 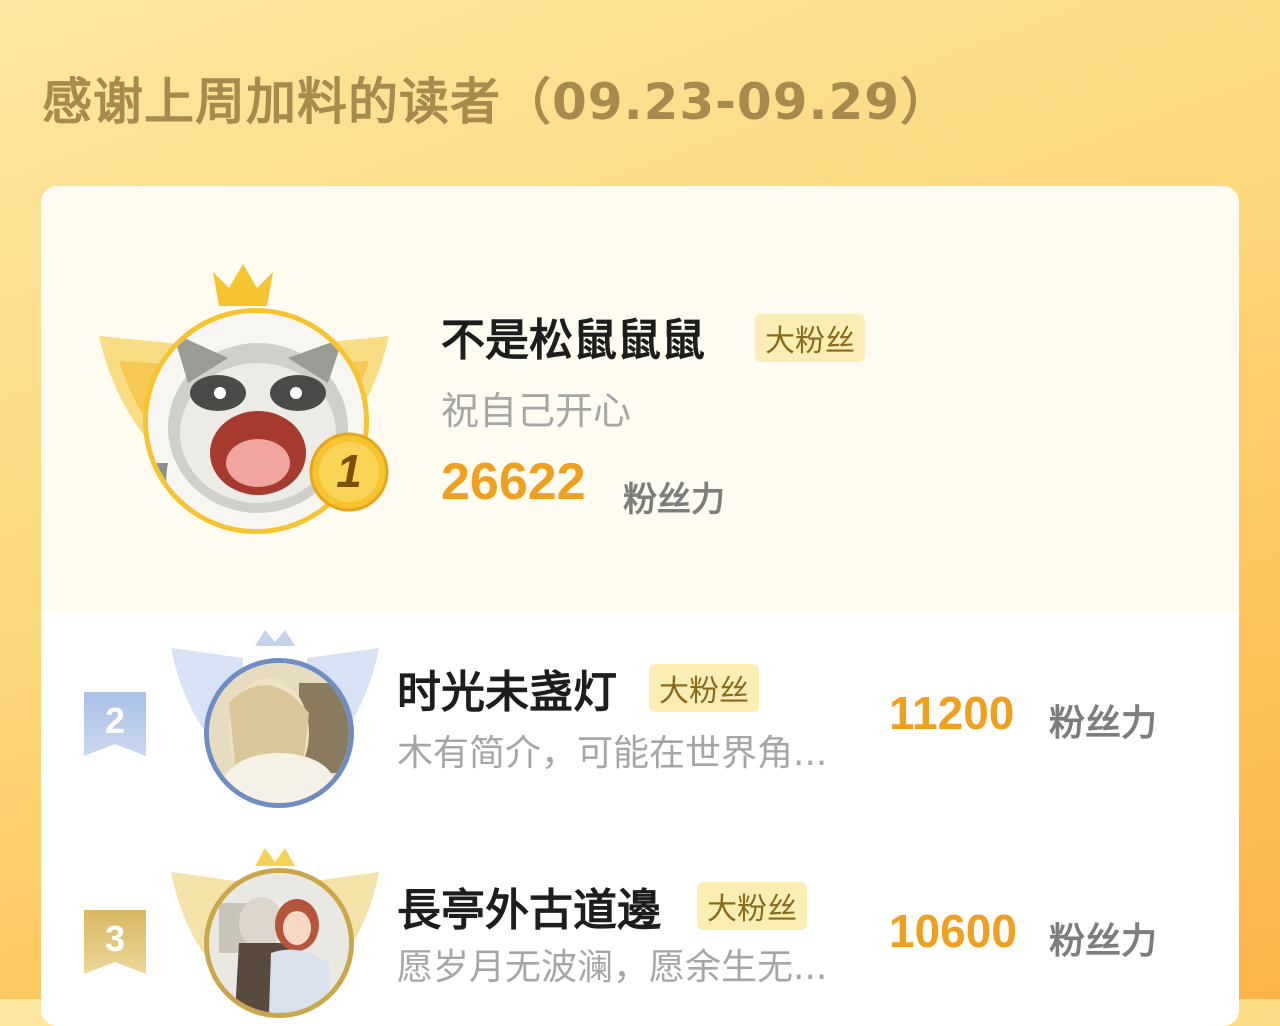 What do you see at coordinates (243, 287) in the screenshot?
I see `crown-icon` at bounding box center [243, 287].